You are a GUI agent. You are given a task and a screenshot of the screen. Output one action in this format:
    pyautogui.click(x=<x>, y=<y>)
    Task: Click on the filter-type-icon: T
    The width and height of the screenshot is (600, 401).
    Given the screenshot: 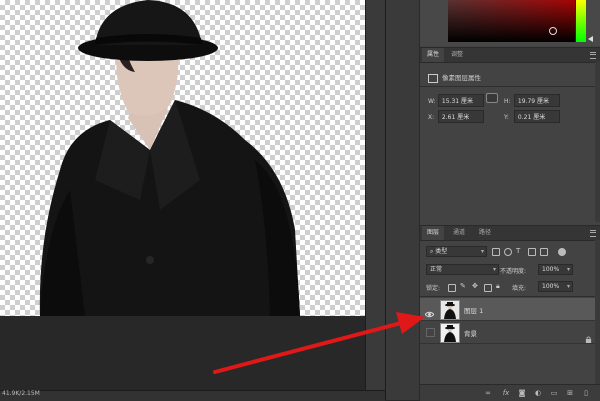 What is the action you would take?
    pyautogui.click(x=518, y=251)
    